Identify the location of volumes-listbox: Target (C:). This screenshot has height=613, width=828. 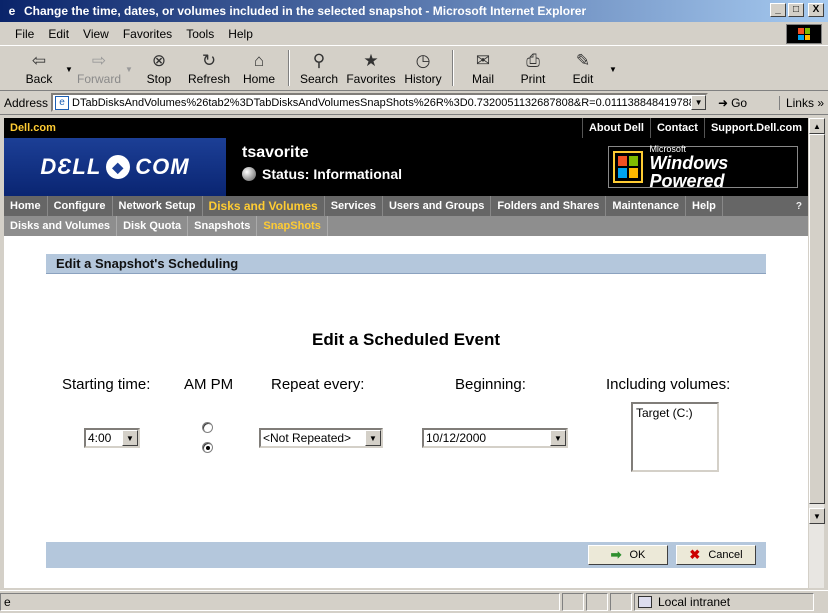
(675, 437).